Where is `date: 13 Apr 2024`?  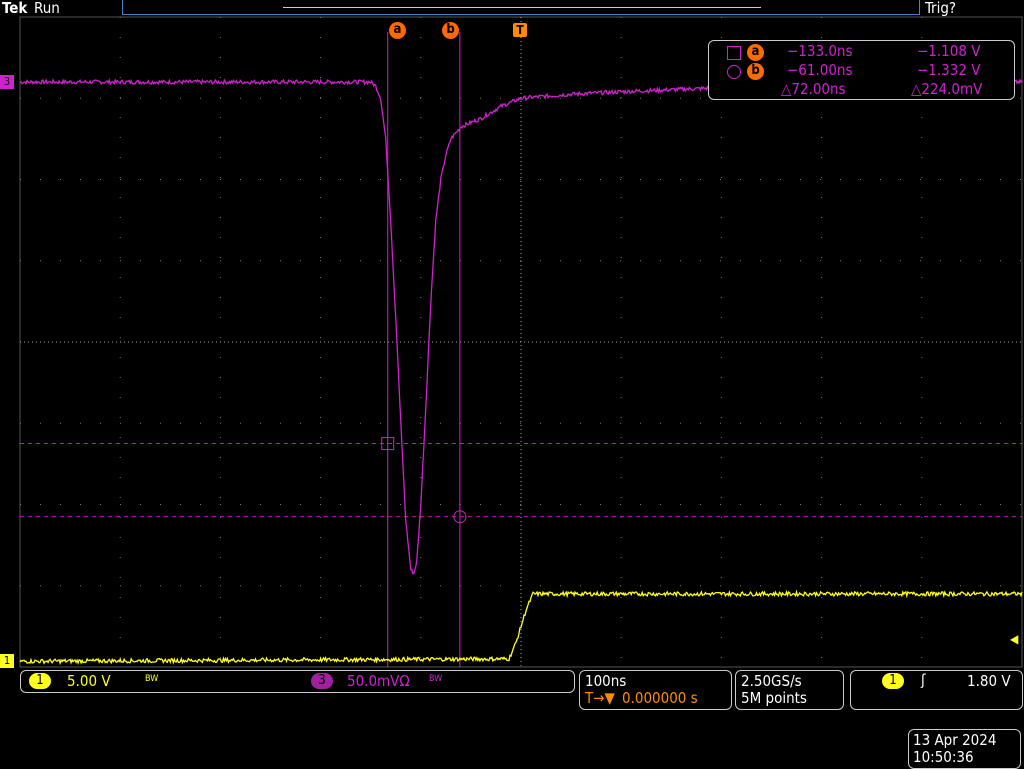
date: 13 Apr 2024 is located at coordinates (955, 740).